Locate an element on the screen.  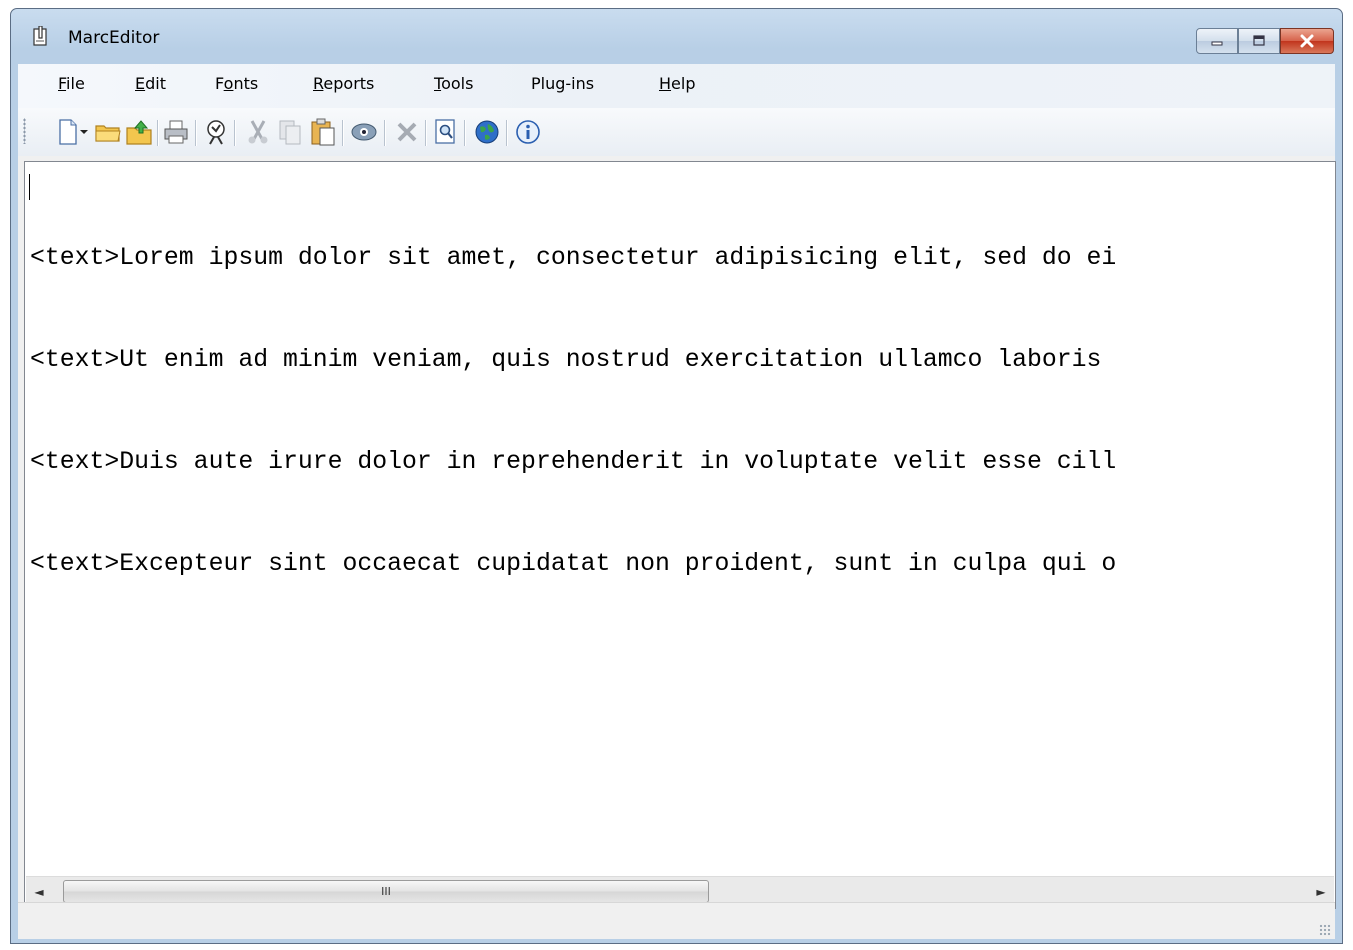
new-dropdown-button is located at coordinates (84, 132).